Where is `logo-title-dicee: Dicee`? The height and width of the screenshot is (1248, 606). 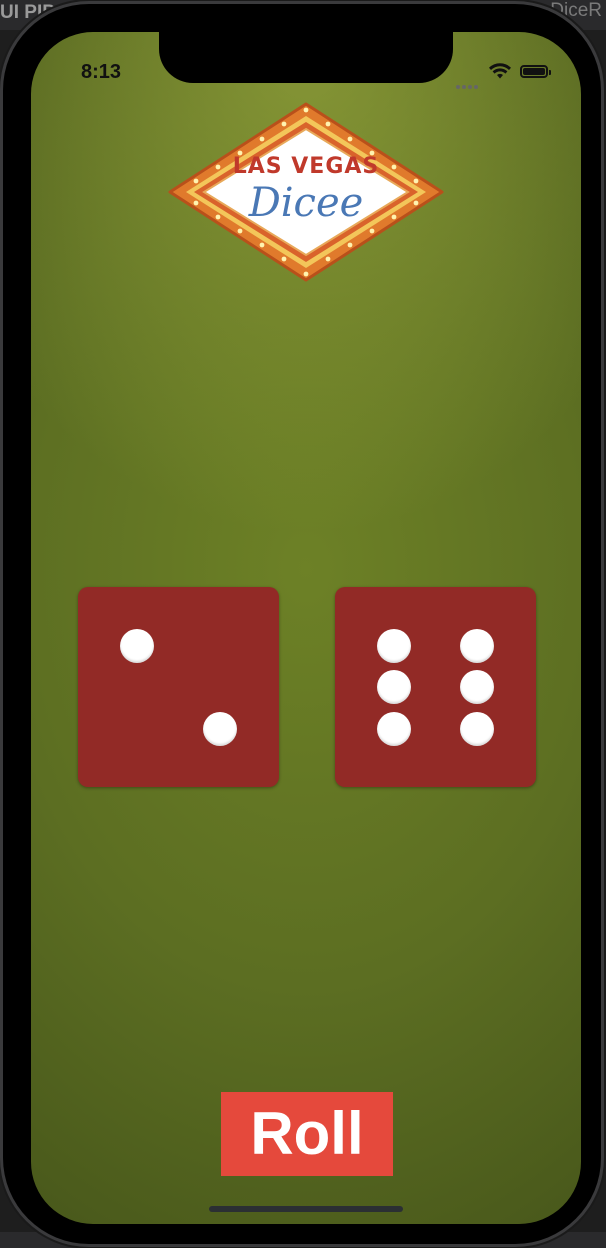 logo-title-dicee: Dicee is located at coordinates (306, 203).